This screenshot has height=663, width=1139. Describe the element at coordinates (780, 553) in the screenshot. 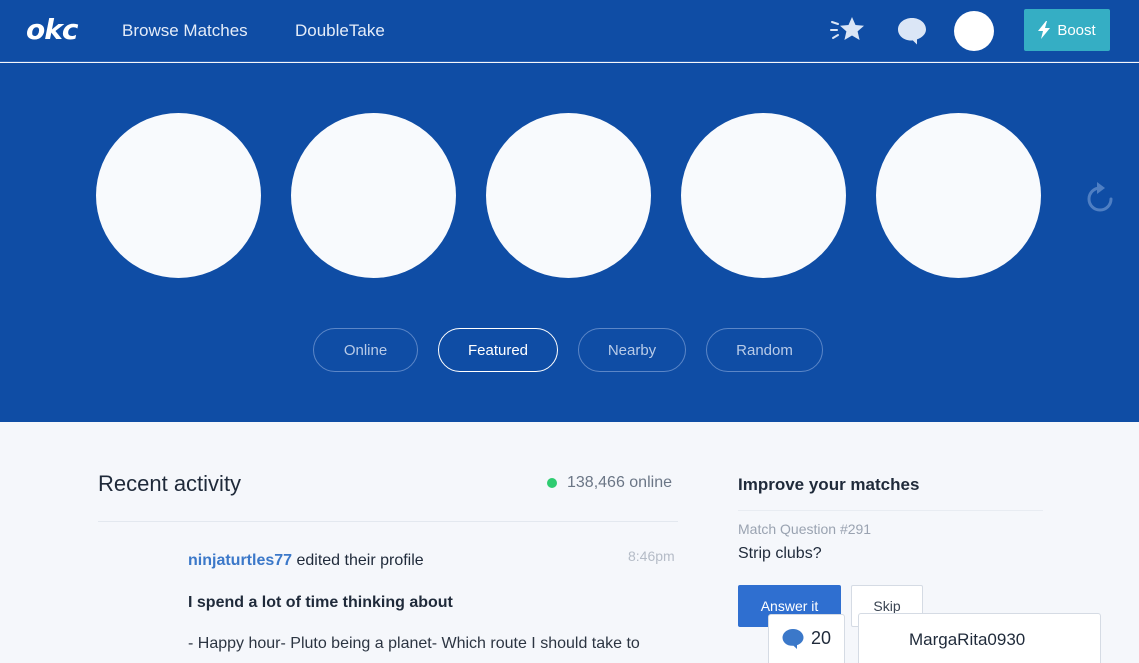

I see `match-question-text: Strip clubs?` at that location.